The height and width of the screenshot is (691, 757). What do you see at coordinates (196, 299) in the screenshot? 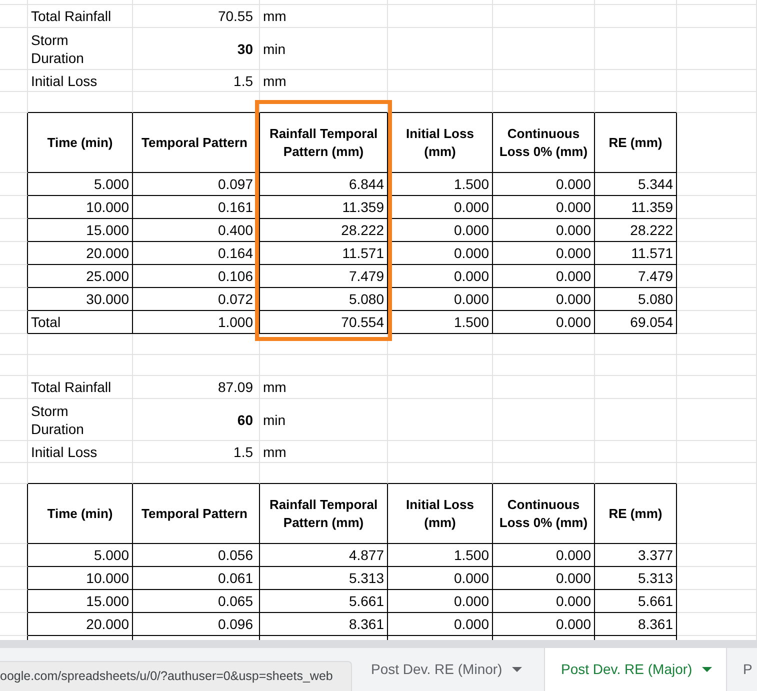
I see `table-cell: 0.072` at bounding box center [196, 299].